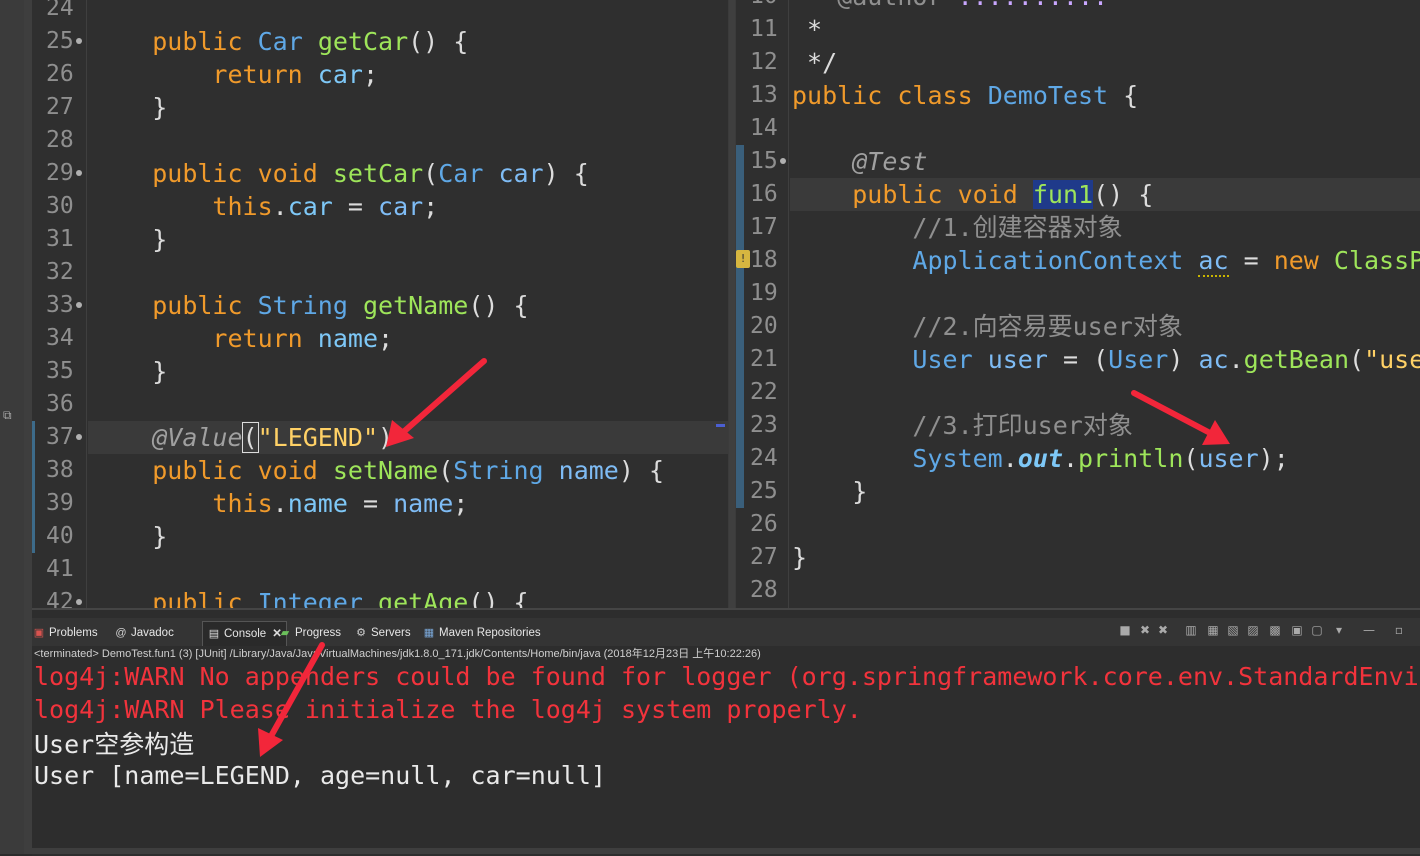 This screenshot has width=1420, height=856. What do you see at coordinates (726, 851) in the screenshot?
I see `horizontal-scrollbar` at bounding box center [726, 851].